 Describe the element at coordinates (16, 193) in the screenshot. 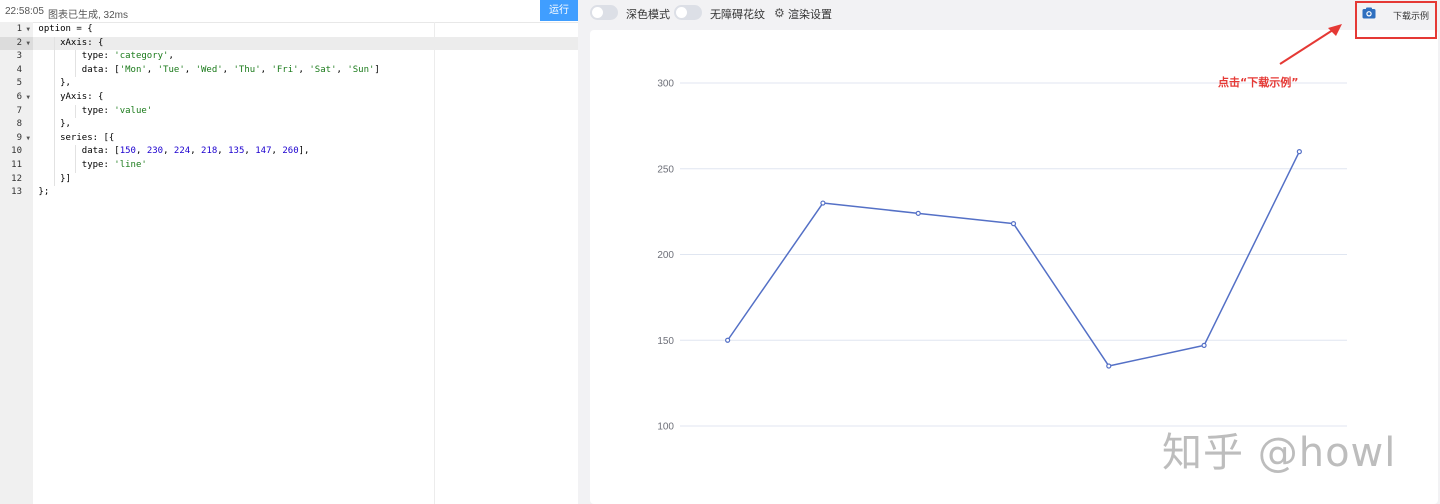

I see `line-number: 13` at that location.